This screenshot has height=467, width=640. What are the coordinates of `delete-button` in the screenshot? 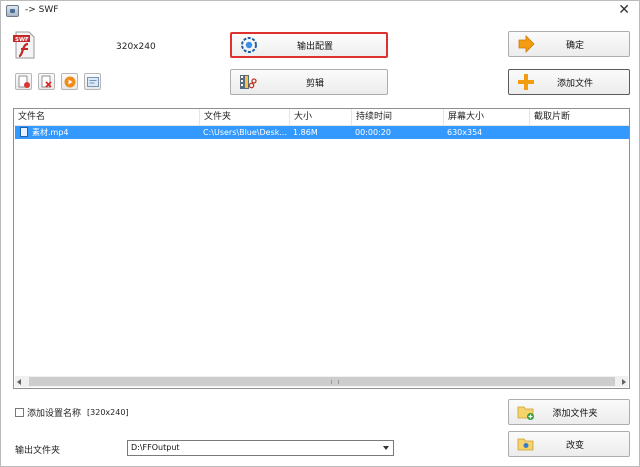 It's located at (46, 81).